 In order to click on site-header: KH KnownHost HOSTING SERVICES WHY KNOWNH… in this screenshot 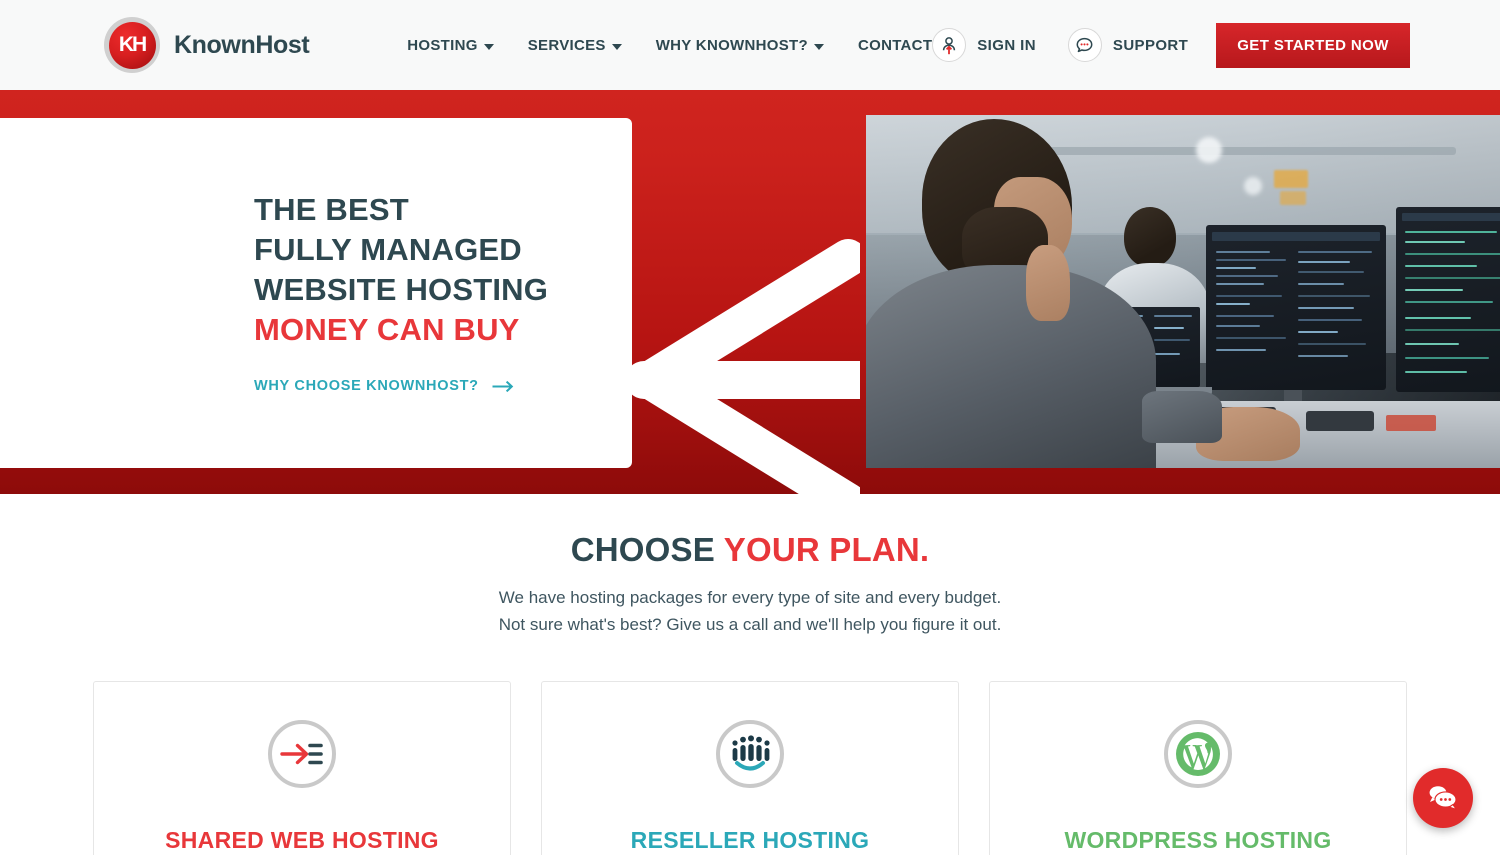, I will do `click(750, 45)`.